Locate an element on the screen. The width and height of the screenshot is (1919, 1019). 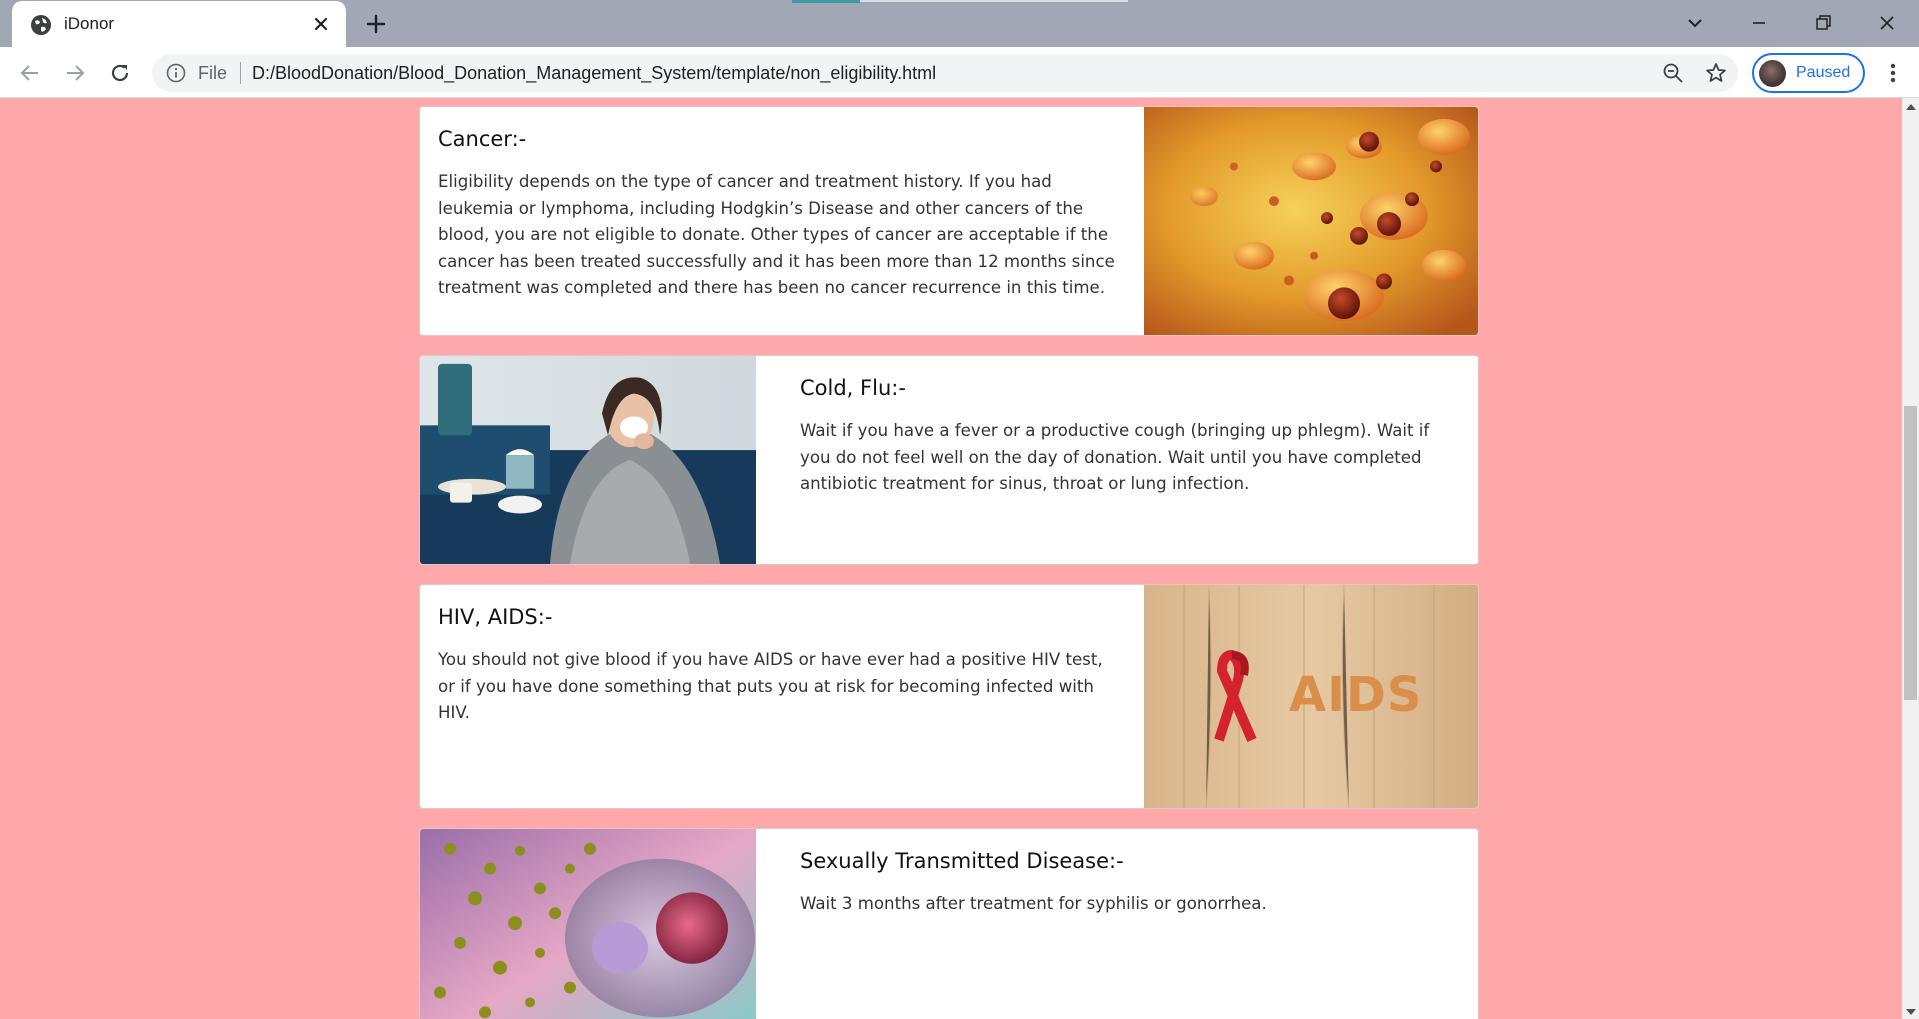
cancer-cells-image is located at coordinates (1311, 221).